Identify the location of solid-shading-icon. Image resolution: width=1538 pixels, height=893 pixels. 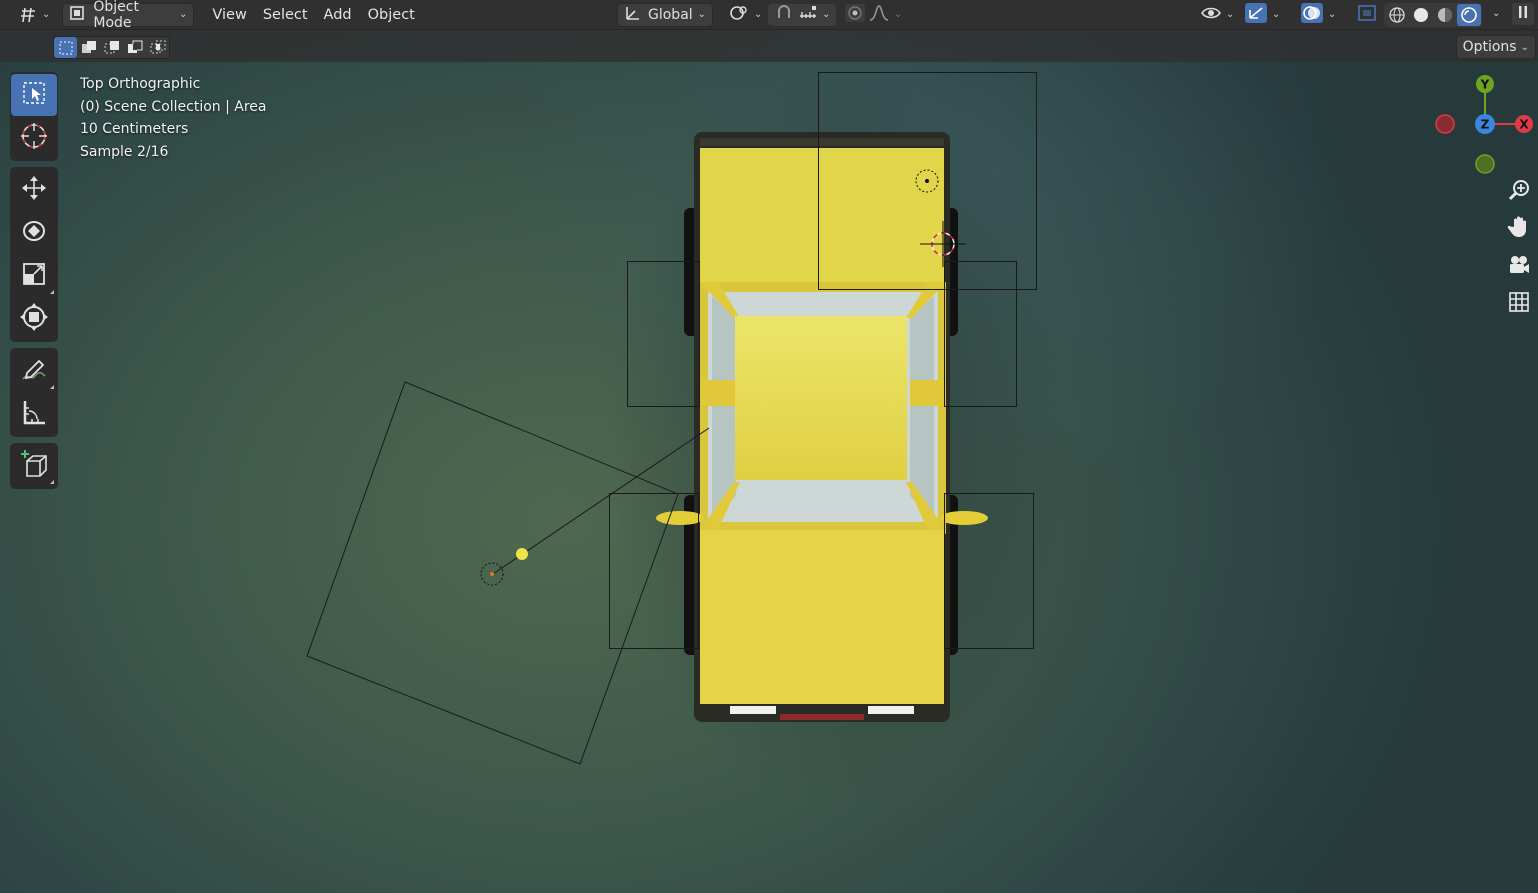
(1421, 15).